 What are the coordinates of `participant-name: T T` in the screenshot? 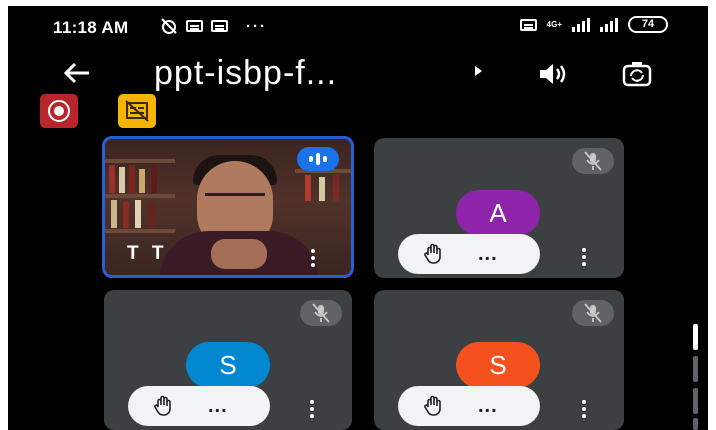 It's located at (147, 253).